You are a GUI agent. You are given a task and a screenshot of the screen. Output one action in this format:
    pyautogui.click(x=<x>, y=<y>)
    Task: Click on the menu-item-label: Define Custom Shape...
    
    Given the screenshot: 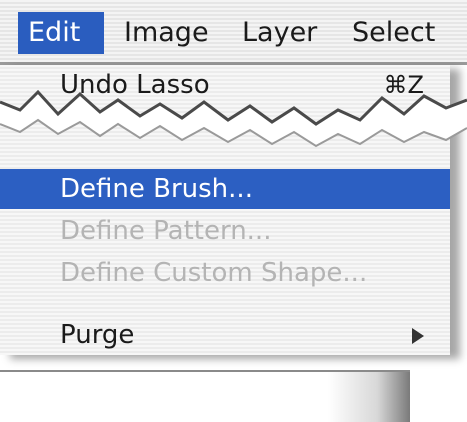 What is the action you would take?
    pyautogui.click(x=214, y=273)
    